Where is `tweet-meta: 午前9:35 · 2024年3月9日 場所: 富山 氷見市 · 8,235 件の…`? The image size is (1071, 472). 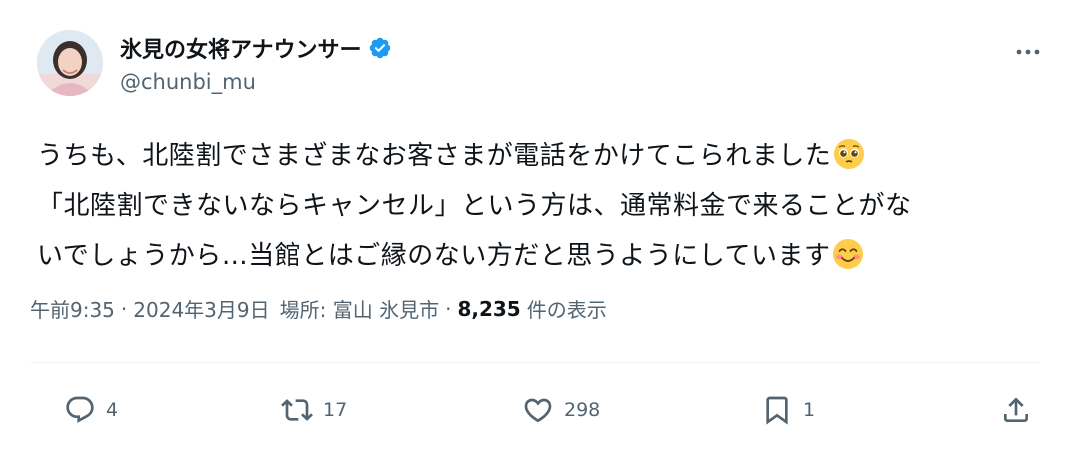
tweet-meta: 午前9:35 · 2024年3月9日 場所: 富山 氷見市 · 8,235 件の… is located at coordinates (318, 308).